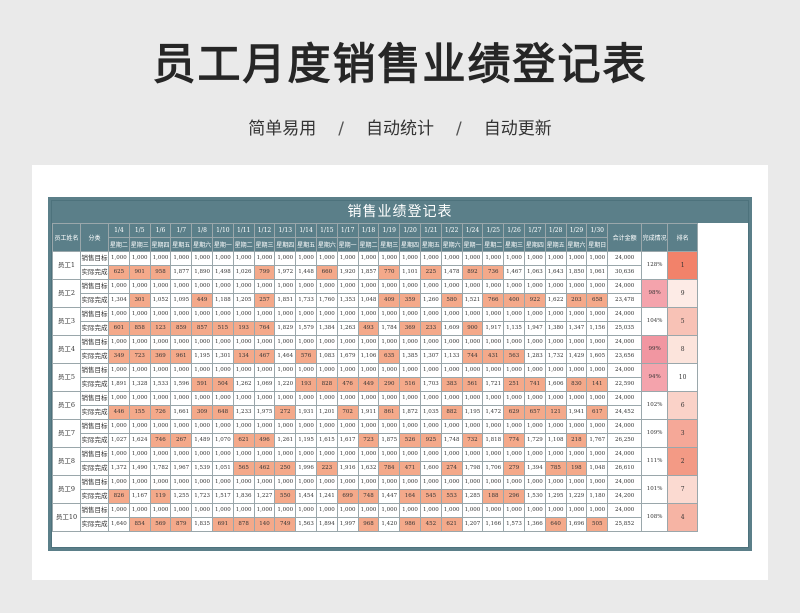 The image size is (800, 613). I want to click on actual-cell: 1,035, so click(430, 412).